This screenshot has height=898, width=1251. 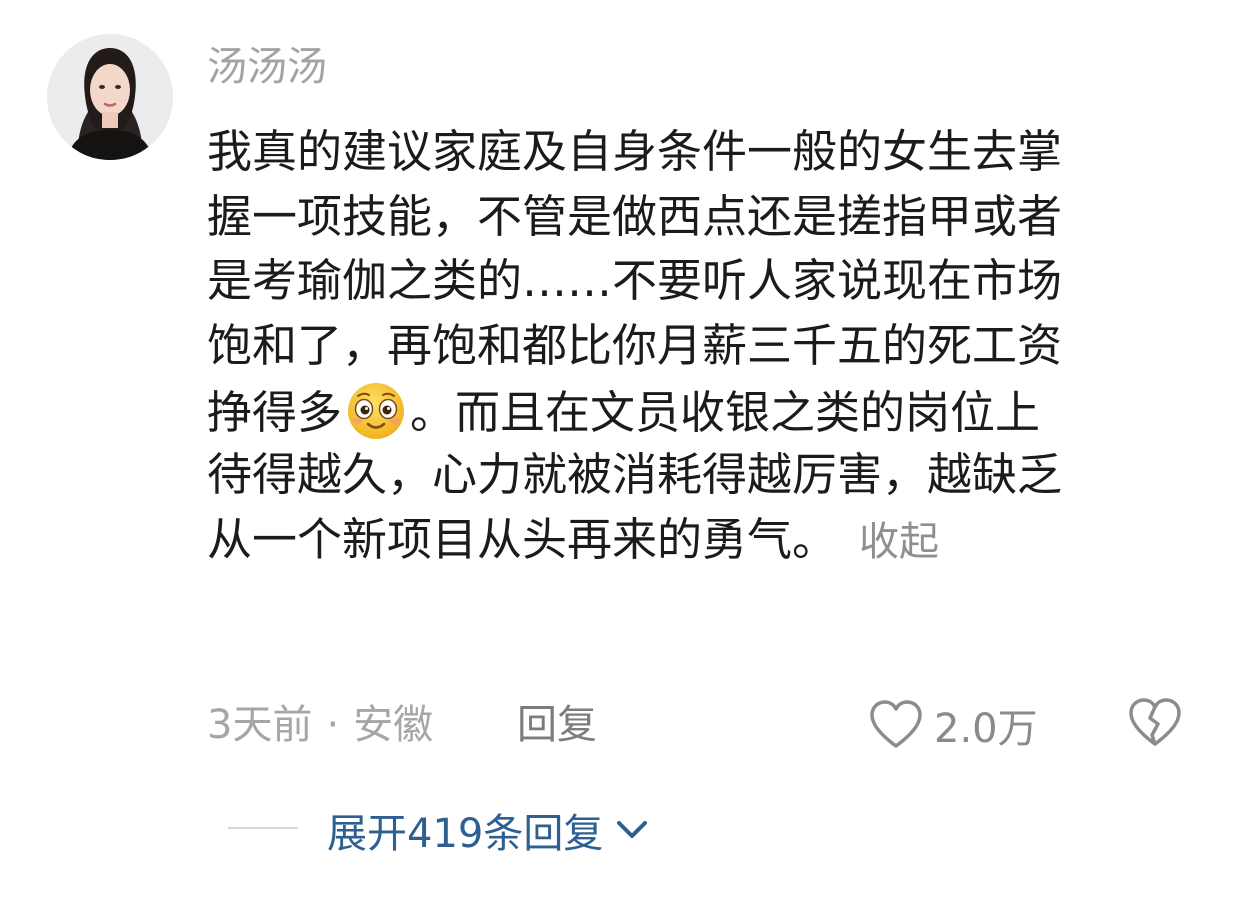 What do you see at coordinates (632, 829) in the screenshot?
I see `chevron-down-icon` at bounding box center [632, 829].